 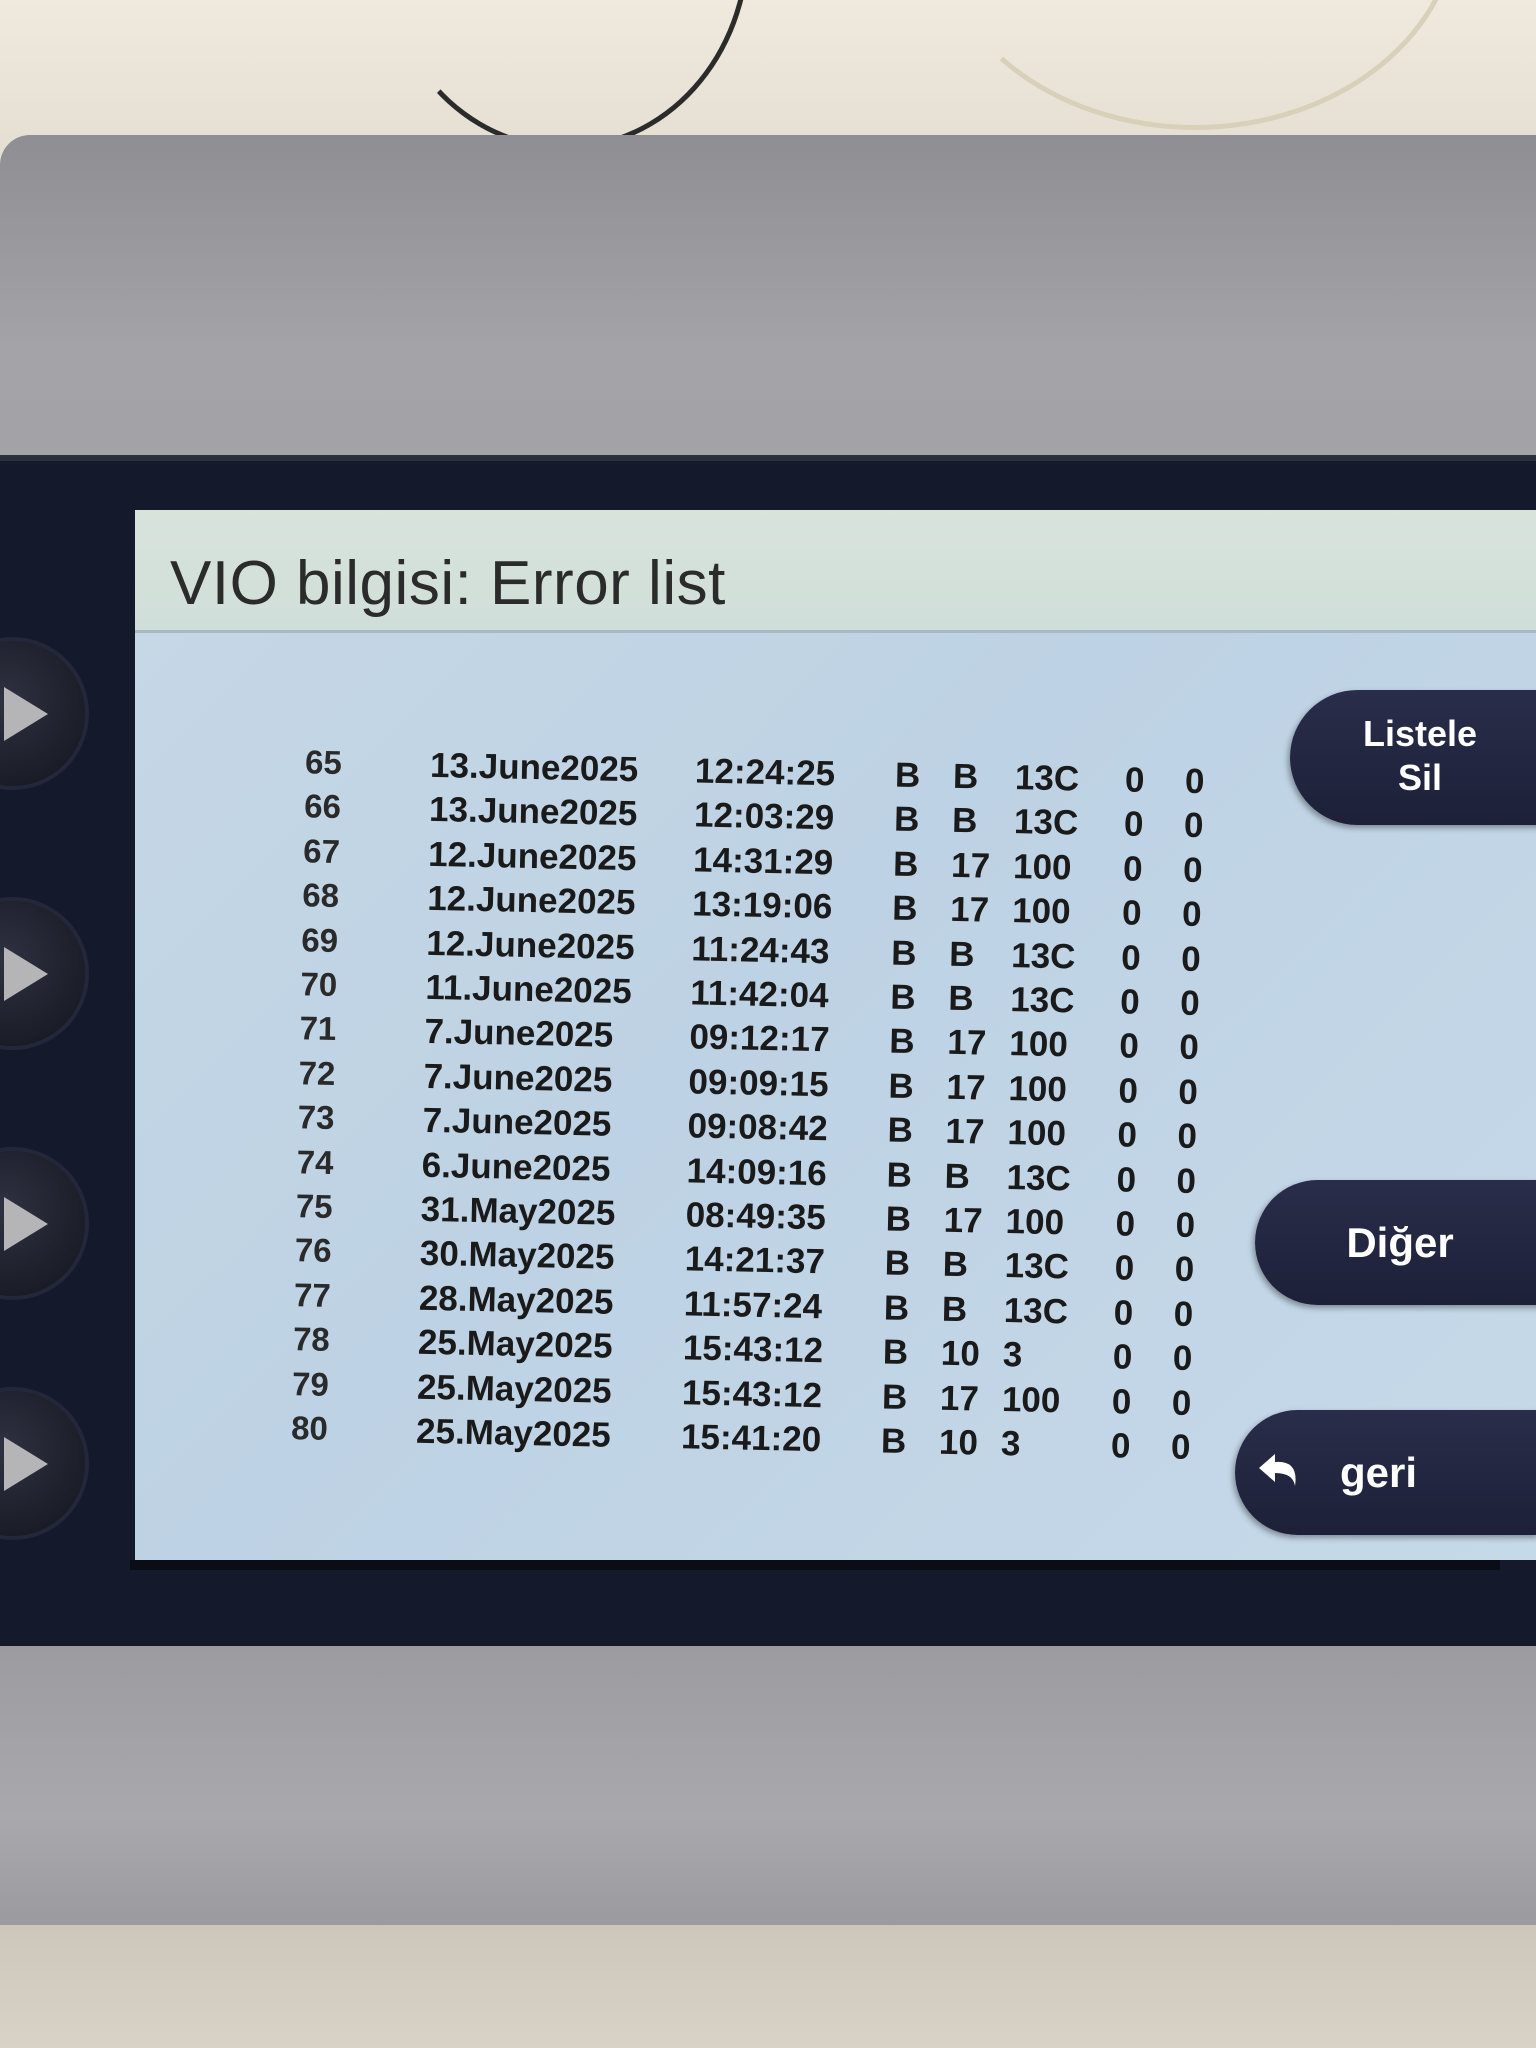 I want to click on sil-label: Sil, so click(x=1419, y=777).